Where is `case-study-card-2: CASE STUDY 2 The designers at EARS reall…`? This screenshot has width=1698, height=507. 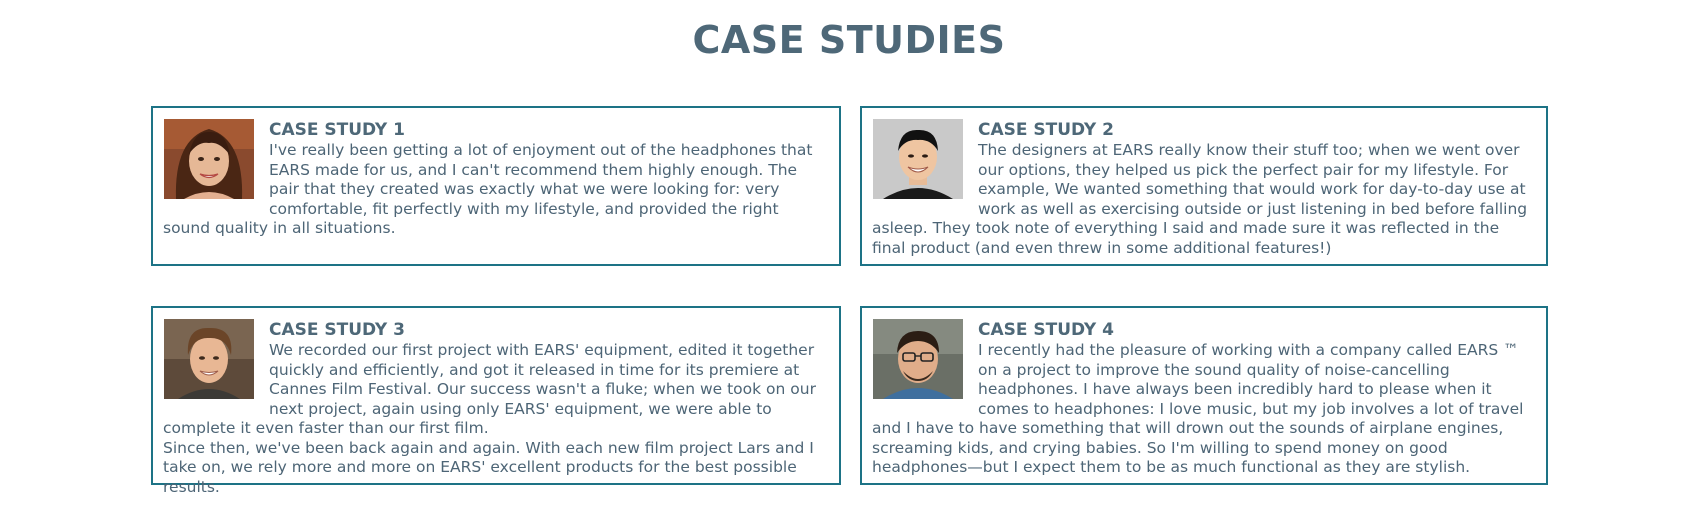
case-study-card-2: CASE STUDY 2 The designers at EARS reall… is located at coordinates (1204, 186).